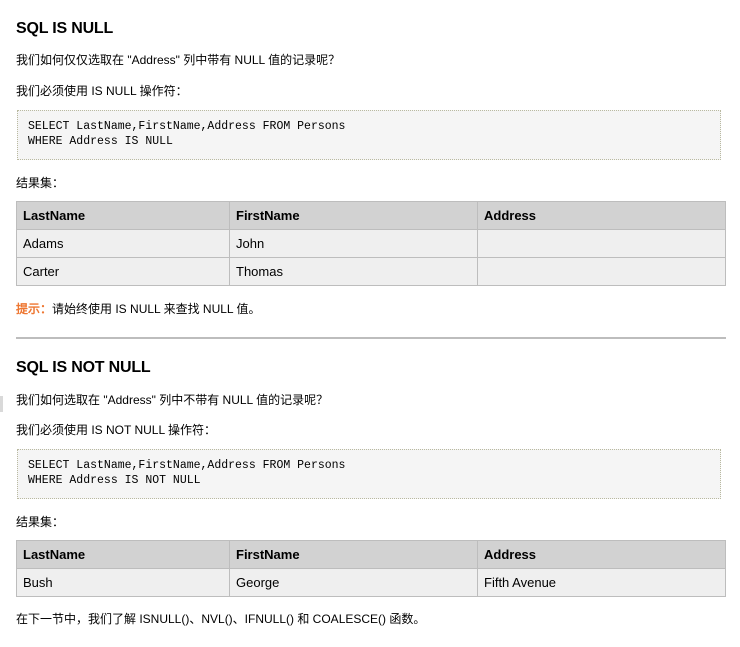 The width and height of the screenshot is (740, 647). What do you see at coordinates (123, 243) in the screenshot?
I see `table-cell: Adams` at bounding box center [123, 243].